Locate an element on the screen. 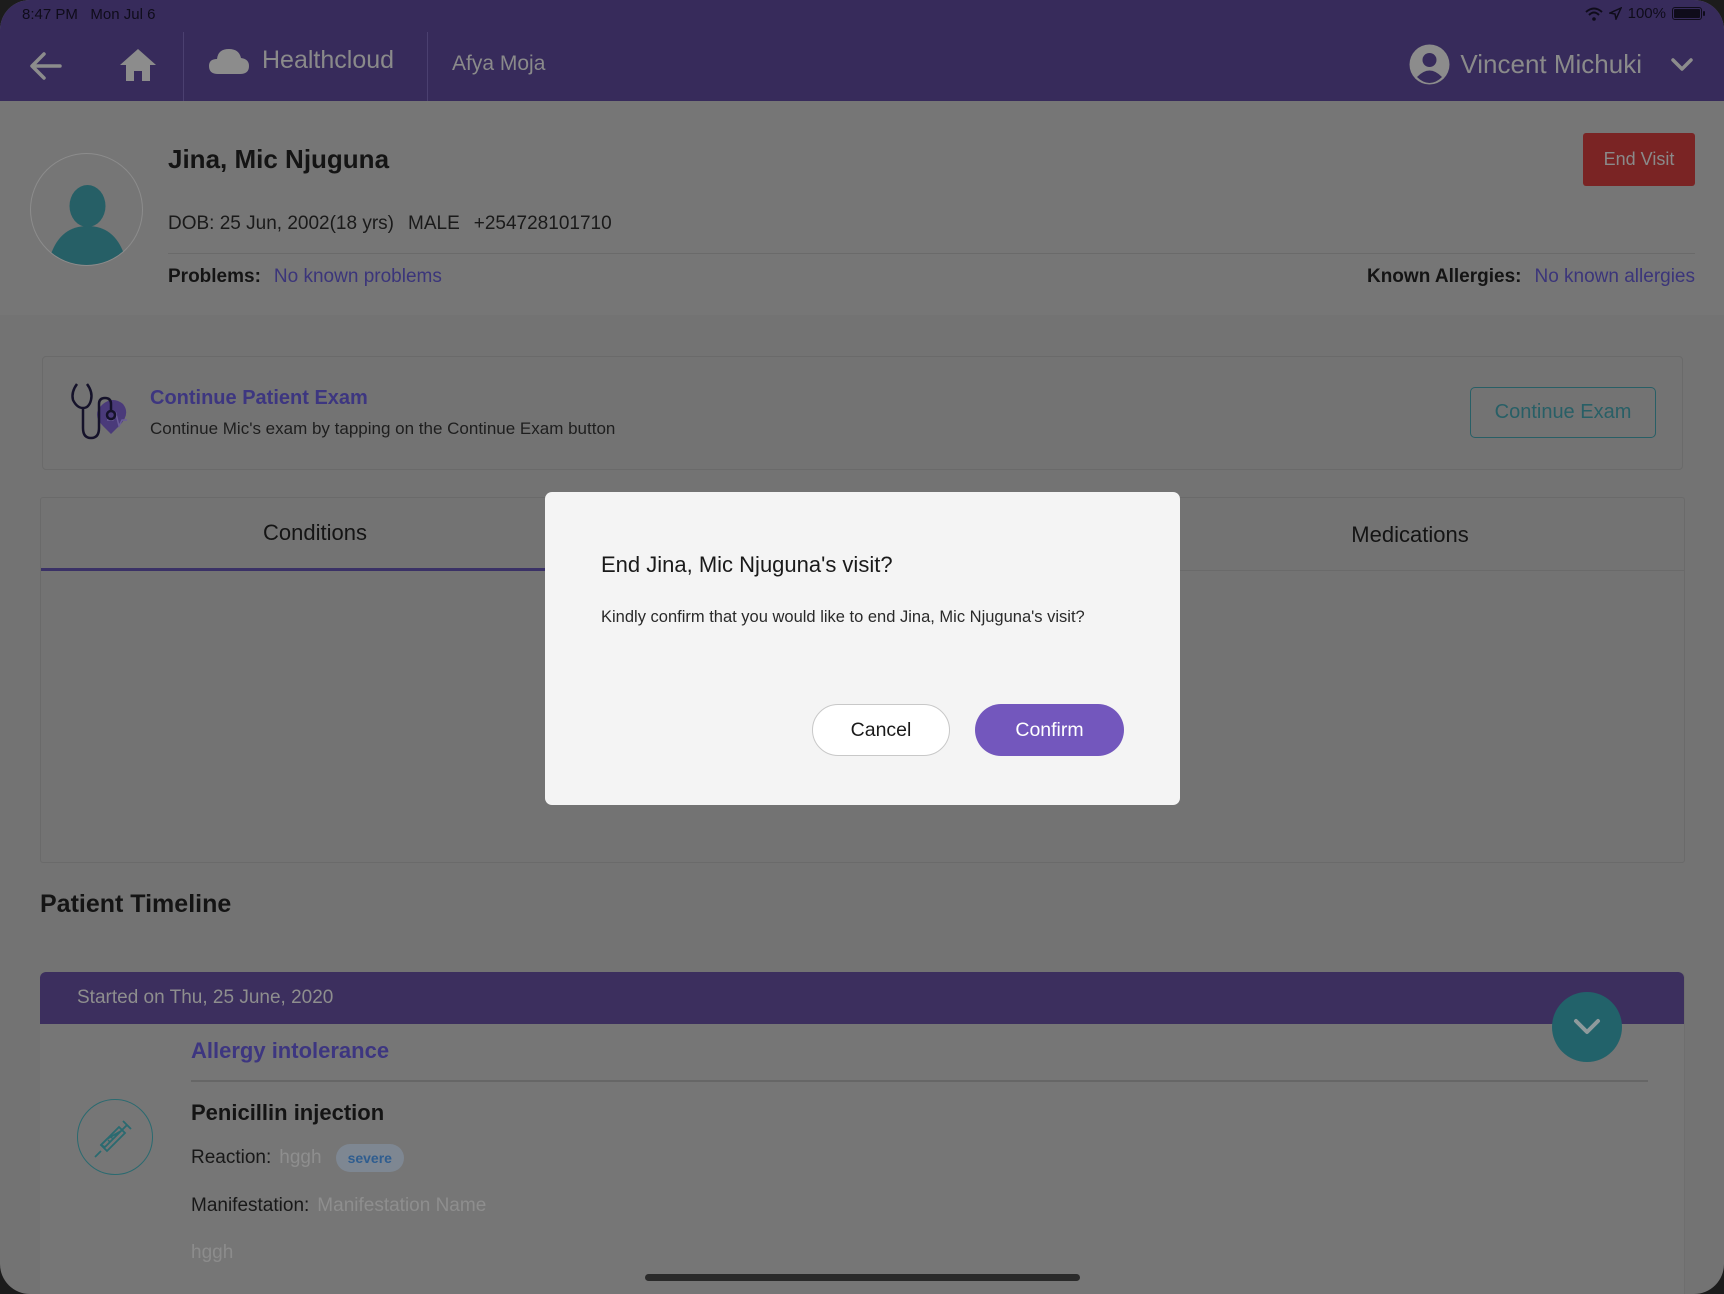  problems-label: Problems: is located at coordinates (214, 276).